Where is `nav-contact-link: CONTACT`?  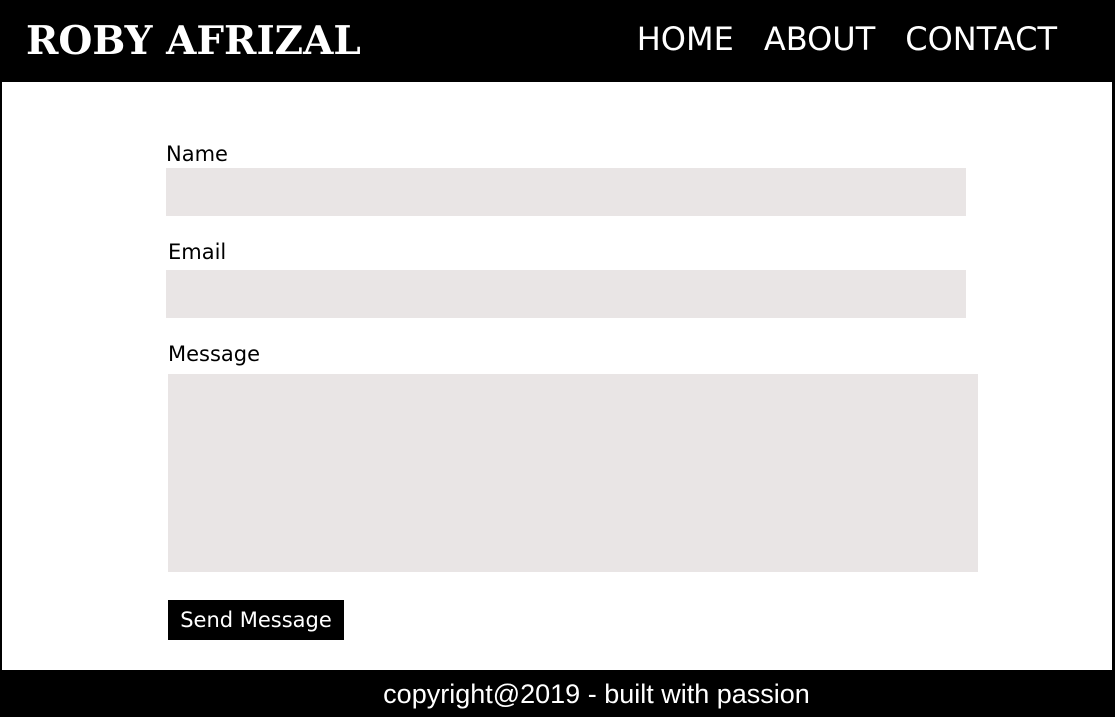
nav-contact-link: CONTACT is located at coordinates (981, 39).